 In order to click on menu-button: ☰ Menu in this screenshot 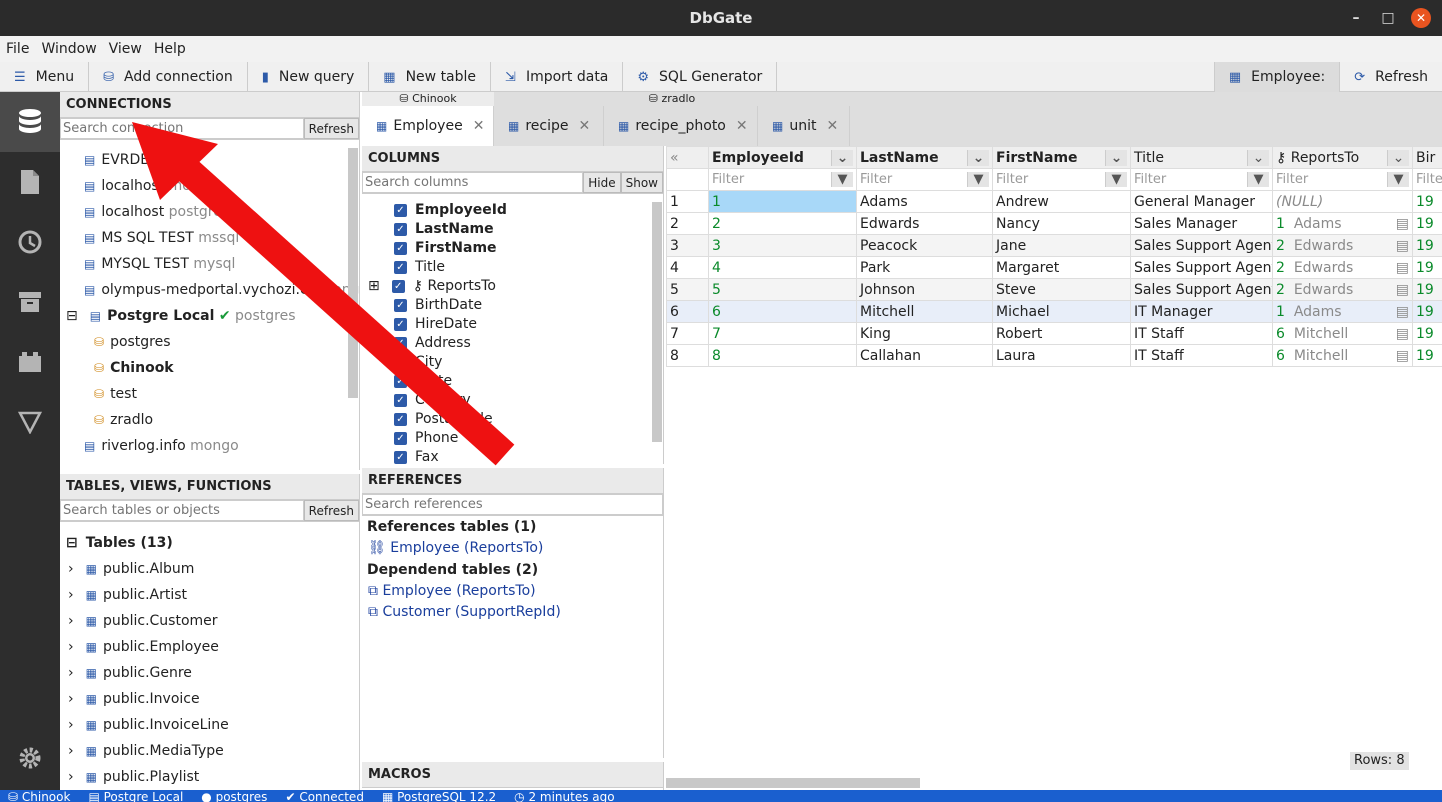, I will do `click(45, 77)`.